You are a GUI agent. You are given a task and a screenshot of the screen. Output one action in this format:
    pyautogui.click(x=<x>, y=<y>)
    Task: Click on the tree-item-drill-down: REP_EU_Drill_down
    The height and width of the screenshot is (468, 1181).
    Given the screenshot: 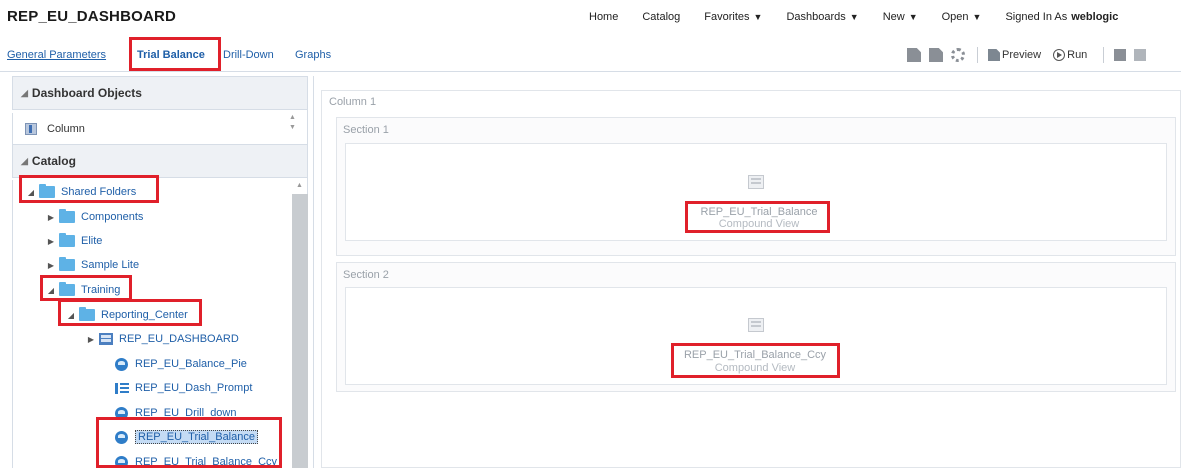 What is the action you would take?
    pyautogui.click(x=176, y=413)
    